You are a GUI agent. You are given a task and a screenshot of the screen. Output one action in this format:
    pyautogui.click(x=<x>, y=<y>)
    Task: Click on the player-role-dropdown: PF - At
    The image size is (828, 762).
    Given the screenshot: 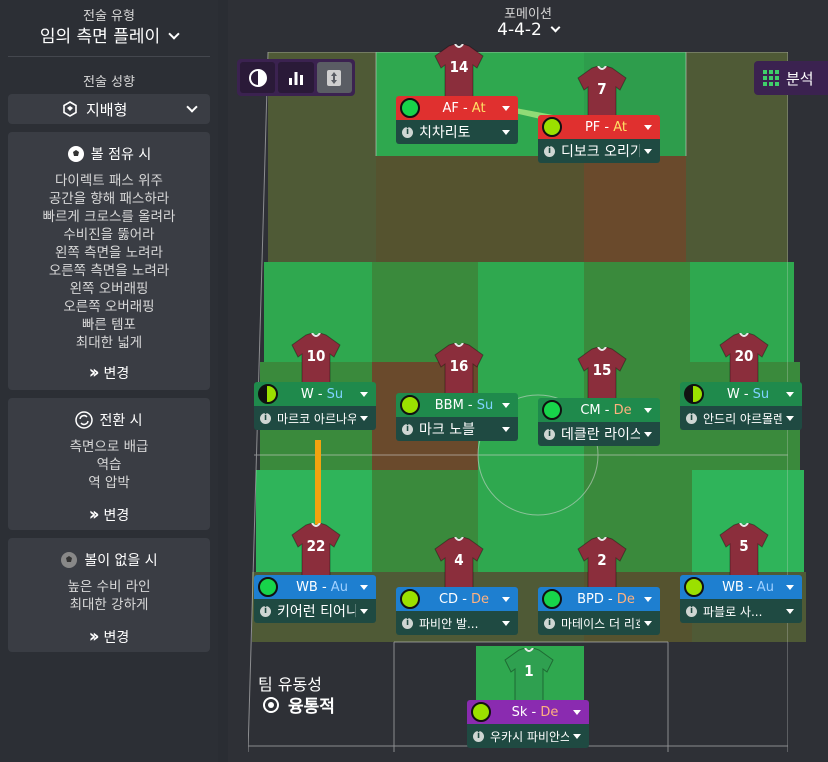 What is the action you would take?
    pyautogui.click(x=599, y=127)
    